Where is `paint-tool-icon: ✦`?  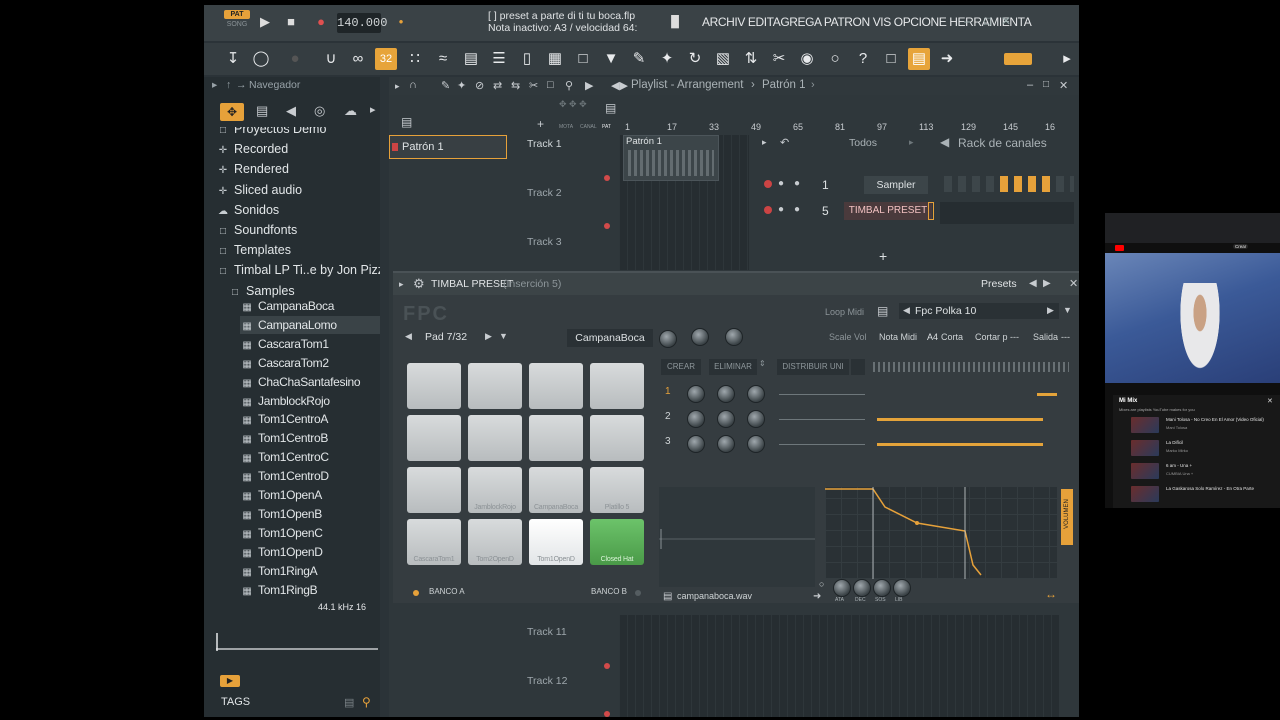 paint-tool-icon: ✦ is located at coordinates (461, 85).